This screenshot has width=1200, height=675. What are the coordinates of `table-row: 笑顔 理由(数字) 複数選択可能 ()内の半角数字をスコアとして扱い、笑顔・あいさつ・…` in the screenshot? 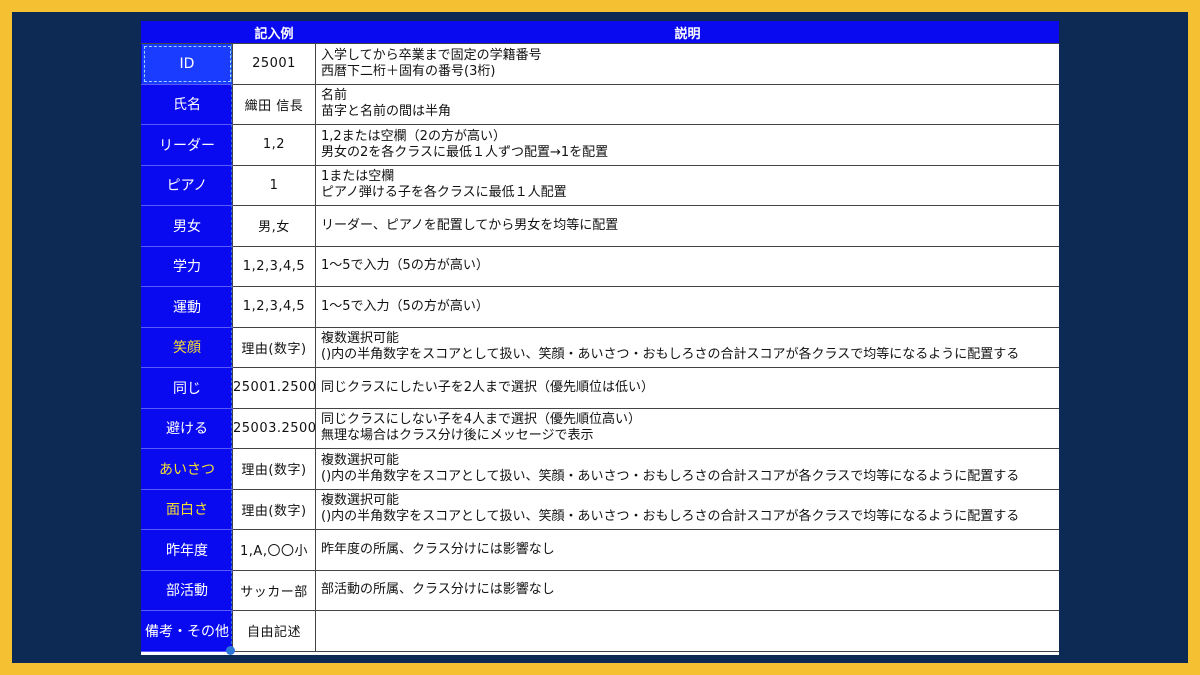 It's located at (600, 347).